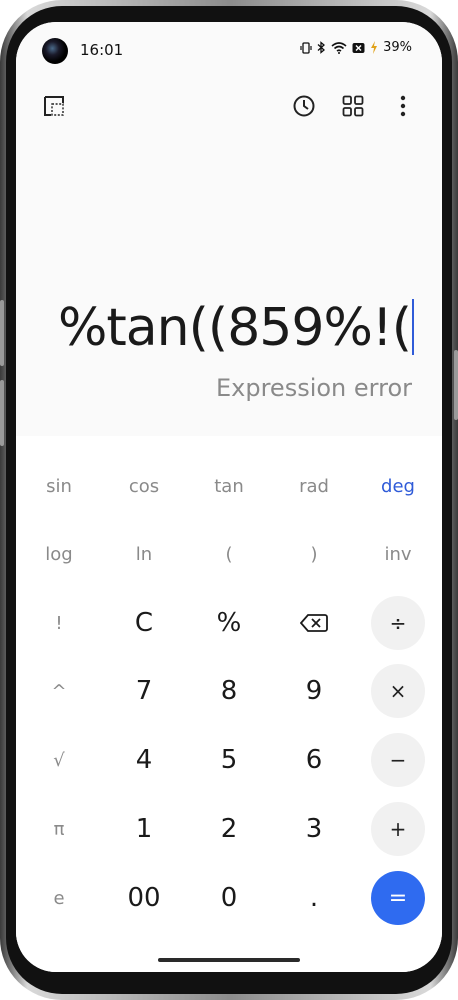  I want to click on digit-4-key: 4, so click(144, 760).